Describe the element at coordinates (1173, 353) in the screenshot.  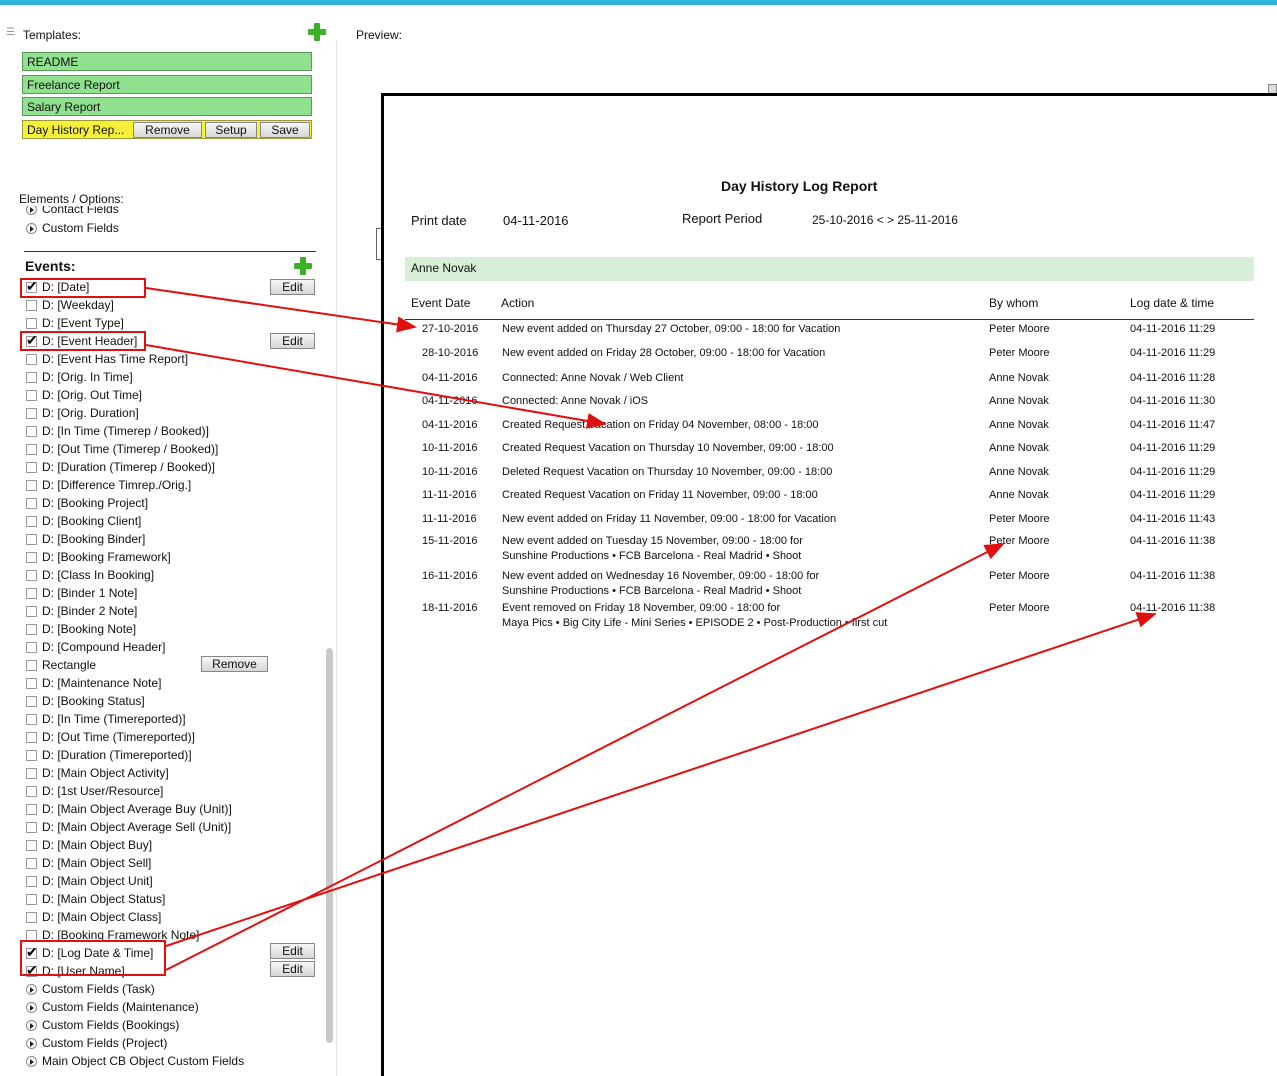
I see `cell-log: 04-11-2016 11:29` at that location.